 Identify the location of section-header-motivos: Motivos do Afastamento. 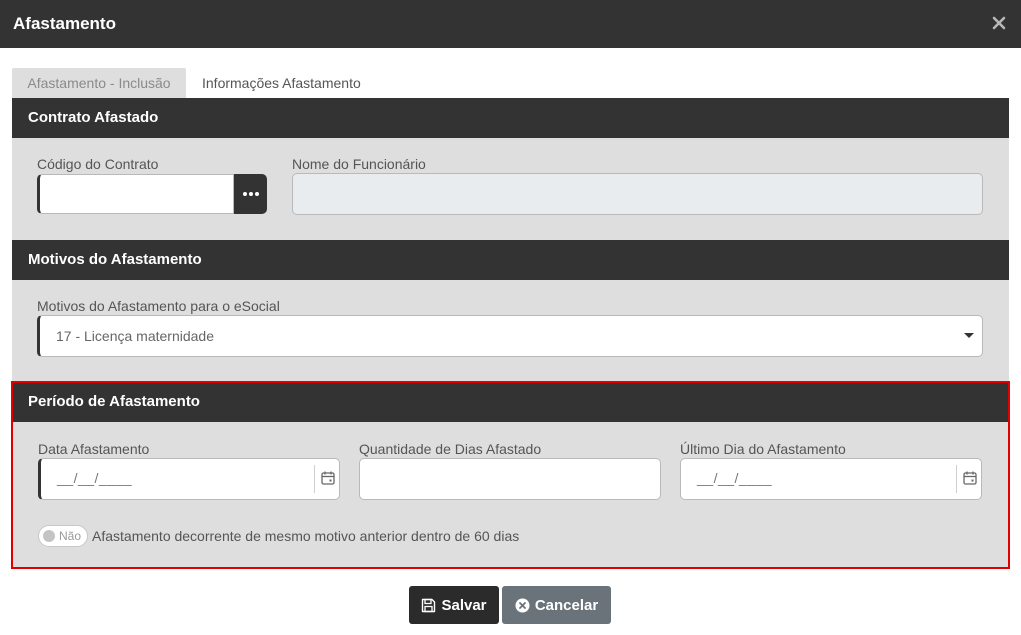
(510, 260).